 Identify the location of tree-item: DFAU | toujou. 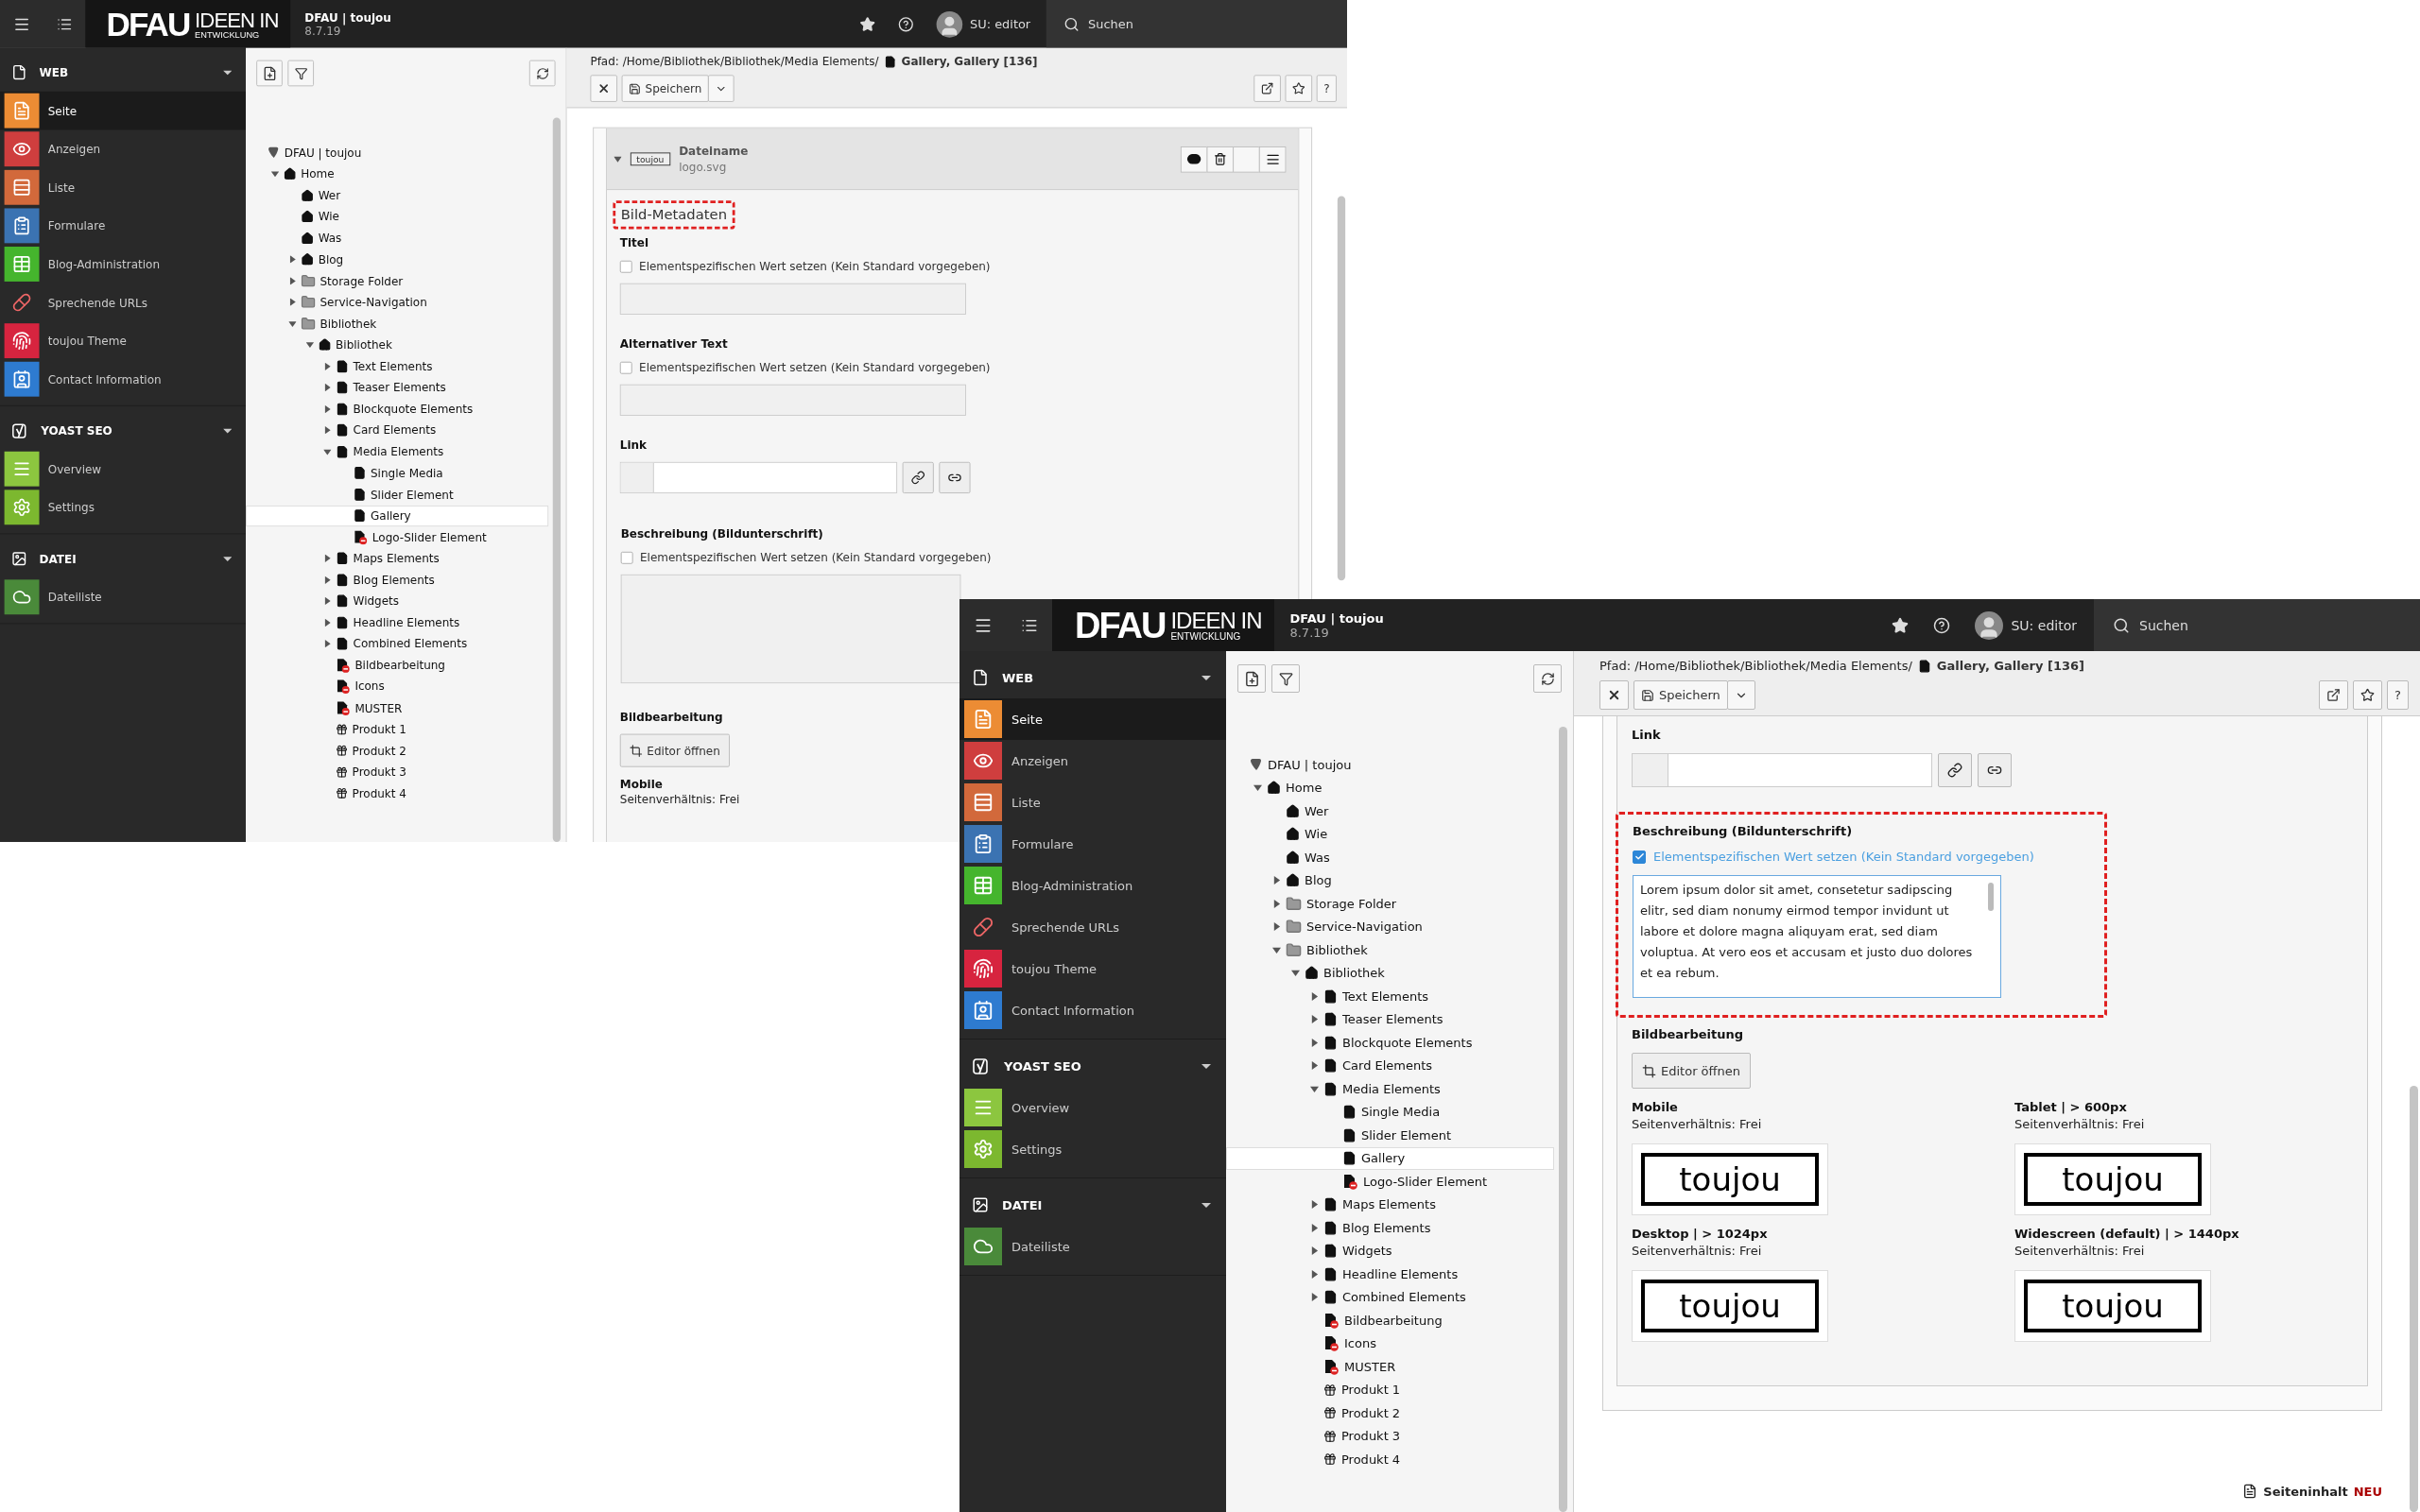
(398, 152).